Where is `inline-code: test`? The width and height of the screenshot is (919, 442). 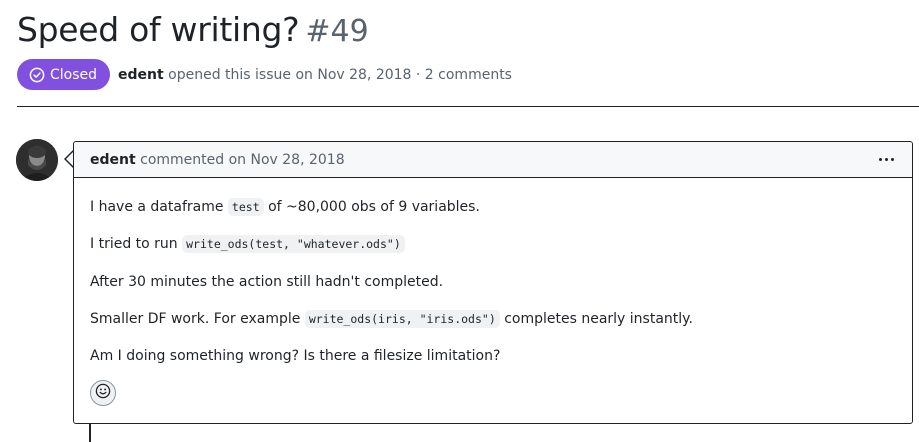 inline-code: test is located at coordinates (245, 207).